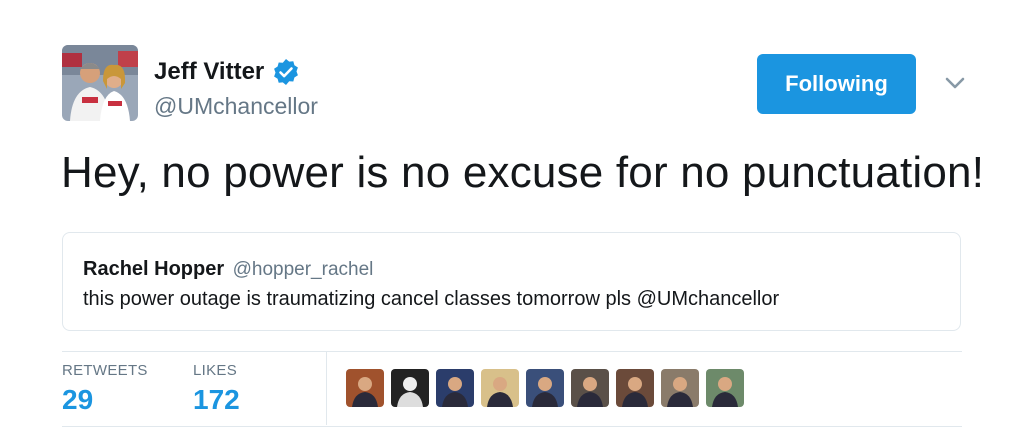 This screenshot has height=440, width=1024. Describe the element at coordinates (326, 388) in the screenshot. I see `stats-separator` at that location.